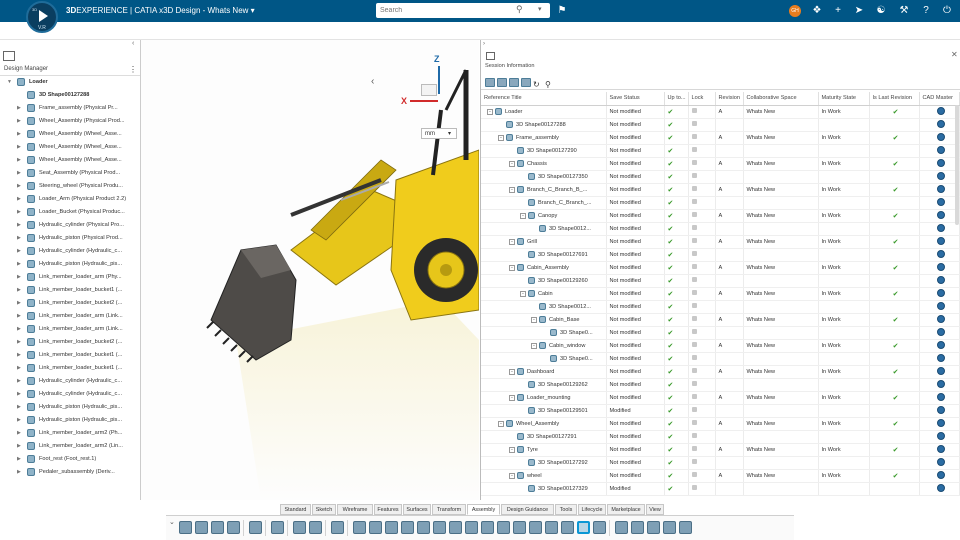  Describe the element at coordinates (720, 359) in the screenshot. I see `table-row: 3D Shape0... Not modified ✔` at that location.